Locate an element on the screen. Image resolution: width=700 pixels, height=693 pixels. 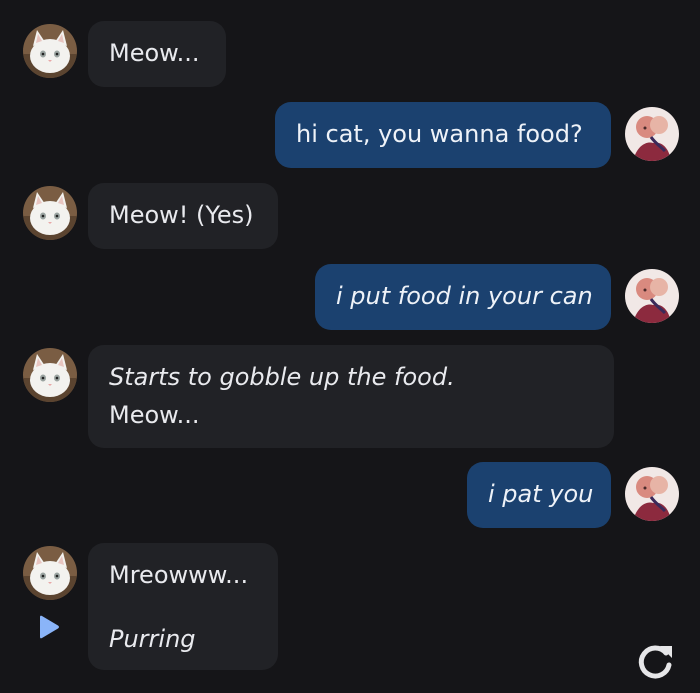
message-bubble: Meow! (Yes) is located at coordinates (183, 216).